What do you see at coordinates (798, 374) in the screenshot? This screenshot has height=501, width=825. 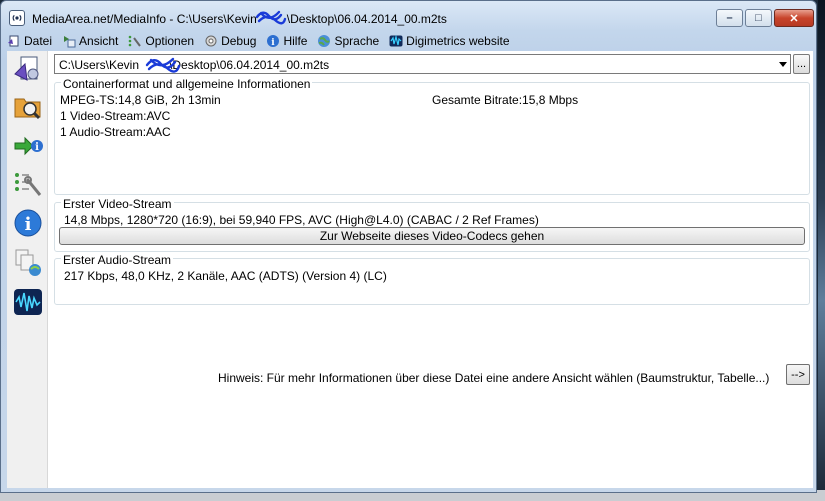 I see `change-view-button: -->` at bounding box center [798, 374].